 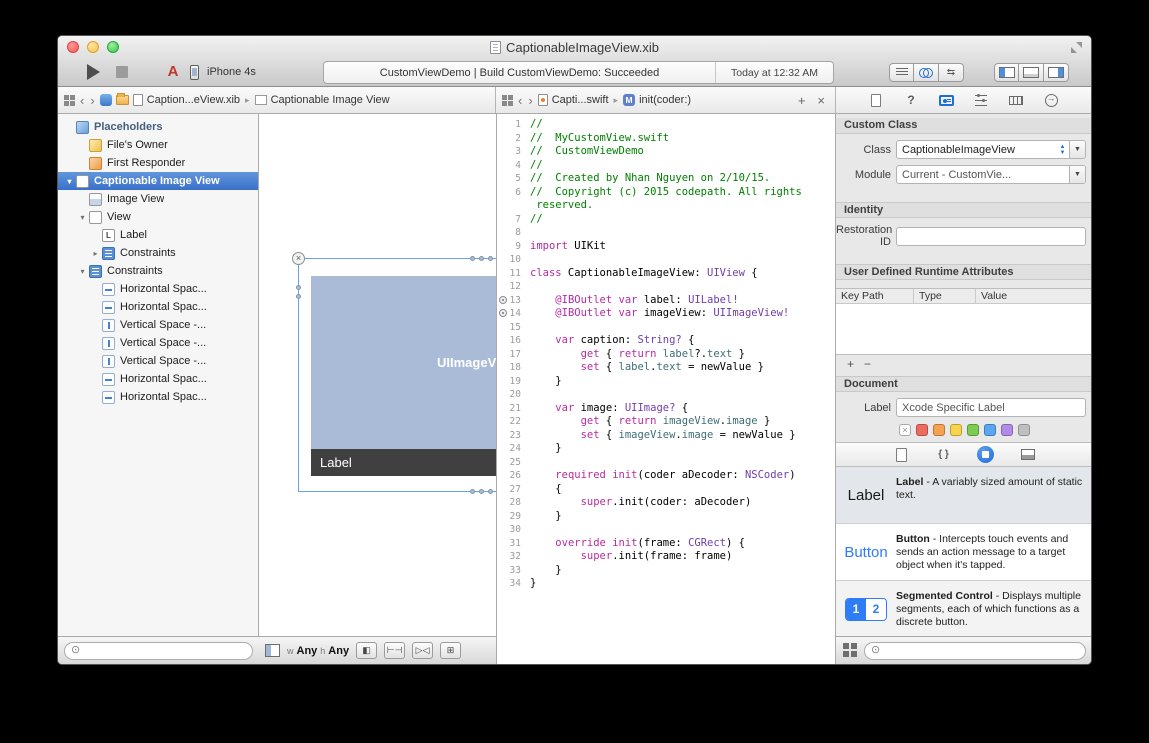 I want to click on code-line: 7 //, so click(x=666, y=220).